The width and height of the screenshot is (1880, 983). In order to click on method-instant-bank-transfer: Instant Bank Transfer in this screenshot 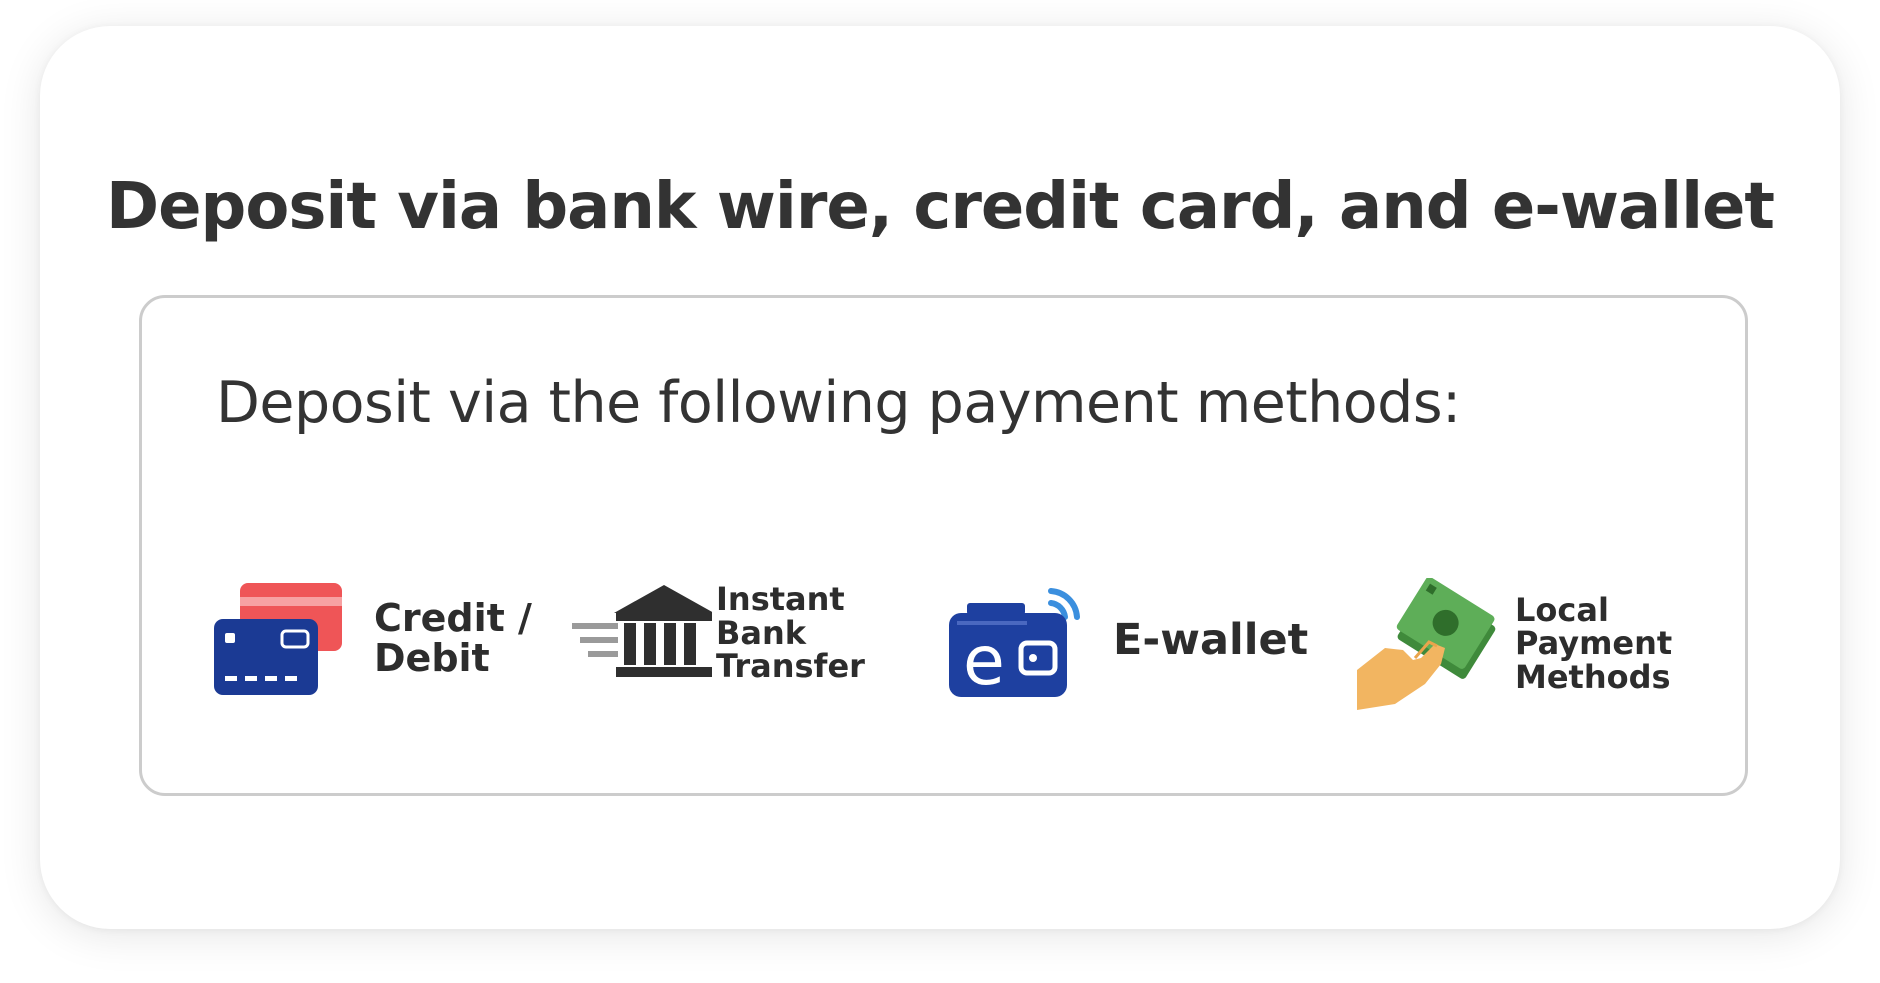, I will do `click(718, 633)`.